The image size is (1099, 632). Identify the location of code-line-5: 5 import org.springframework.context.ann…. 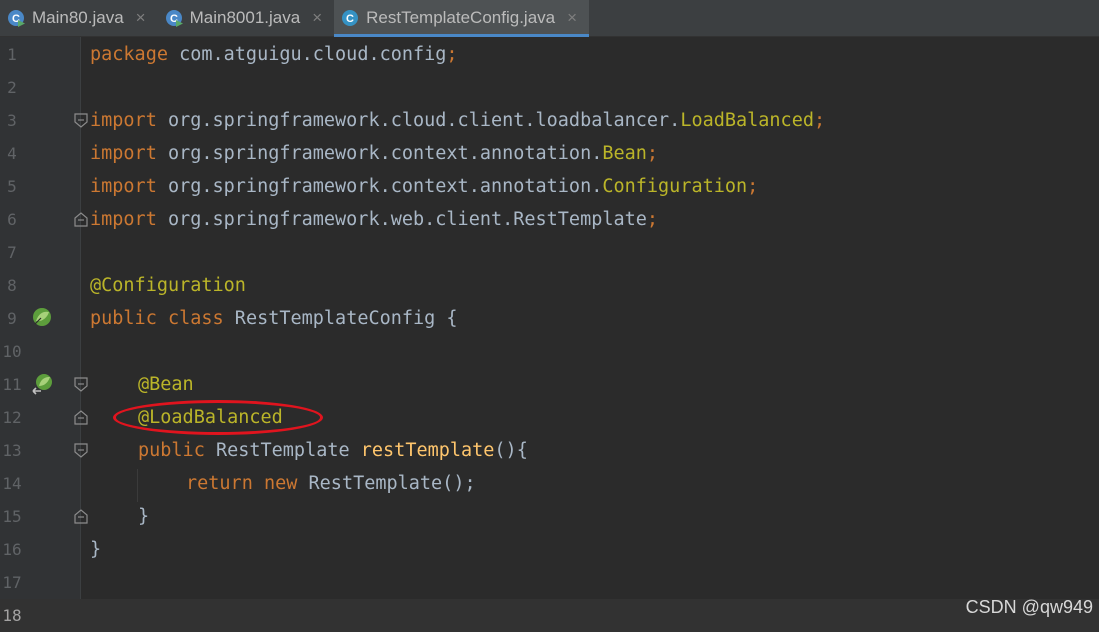
(549, 186).